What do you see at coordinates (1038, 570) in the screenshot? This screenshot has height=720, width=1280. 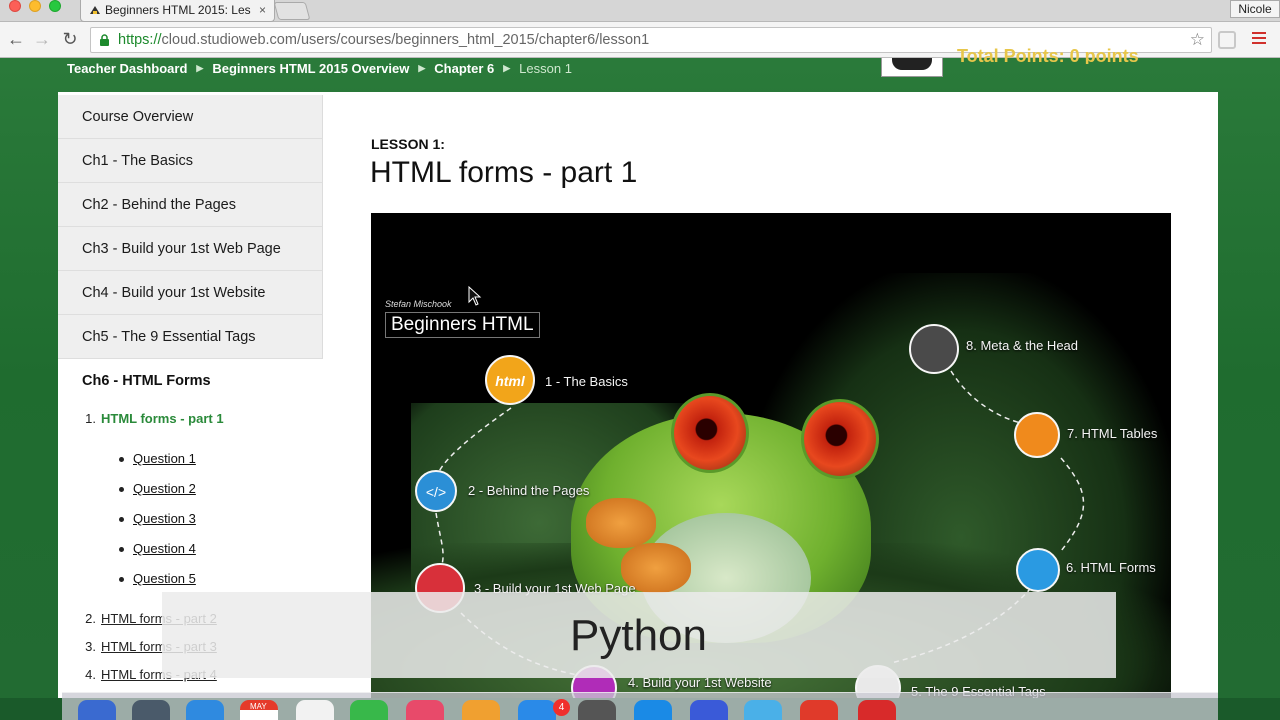 I see `stop-icon-forms` at bounding box center [1038, 570].